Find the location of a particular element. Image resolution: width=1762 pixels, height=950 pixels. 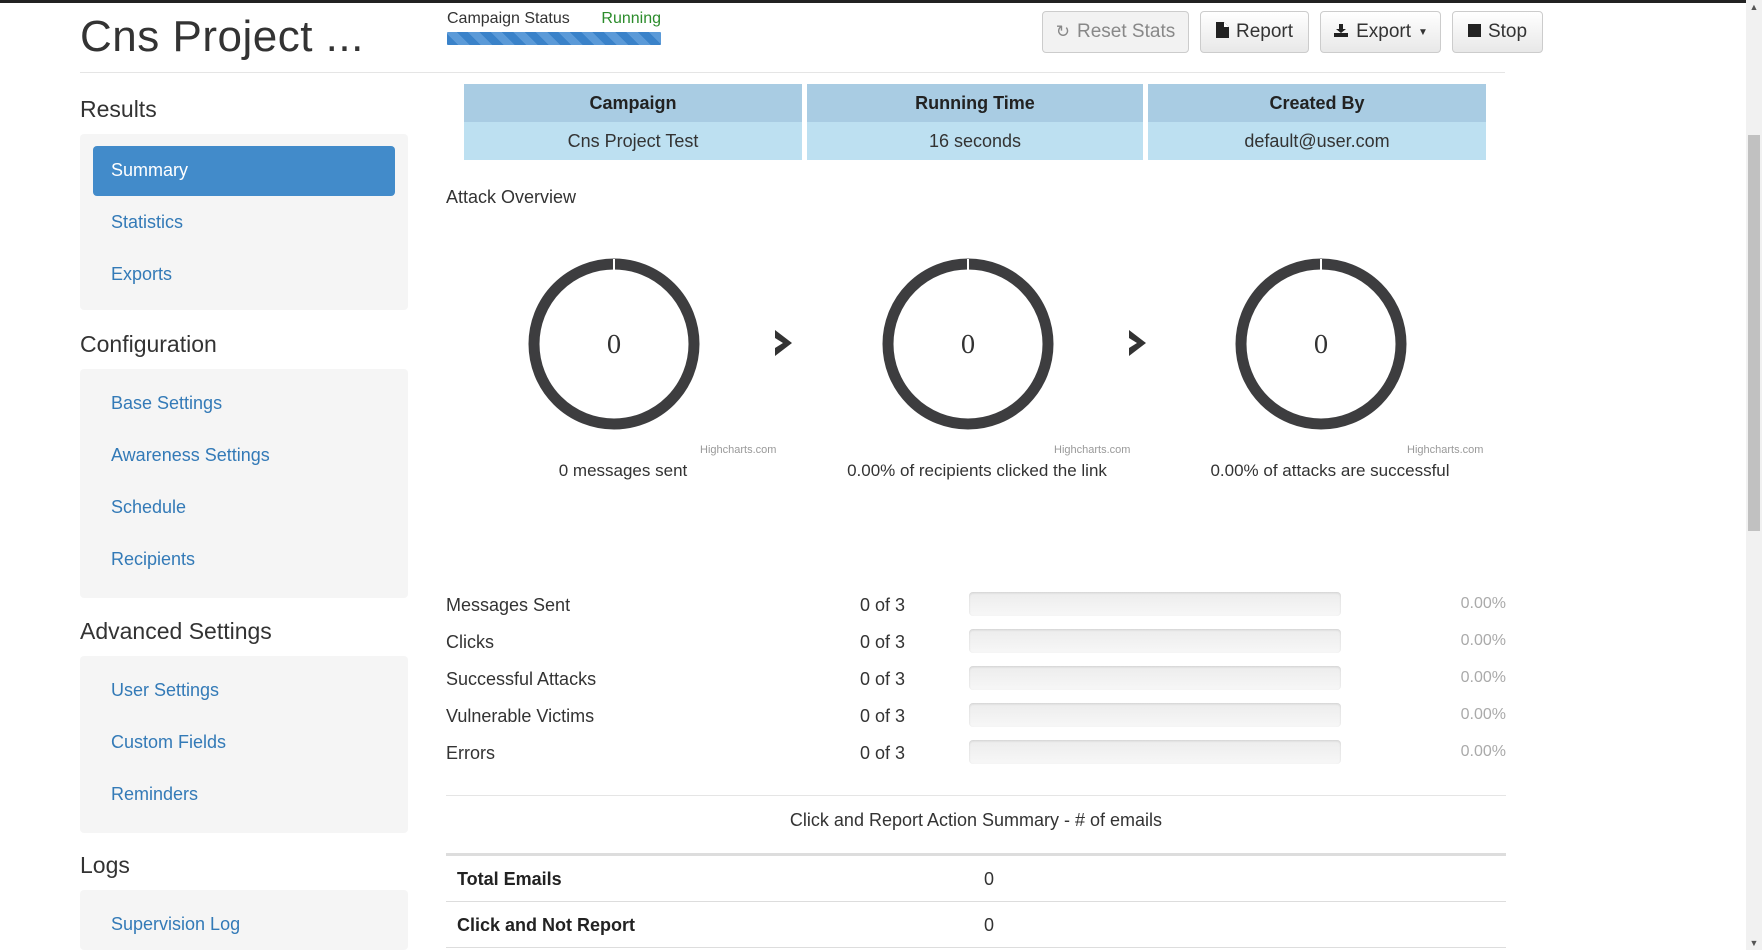

vertical-scrollbar: ▲ ▼ is located at coordinates (1754, 475).